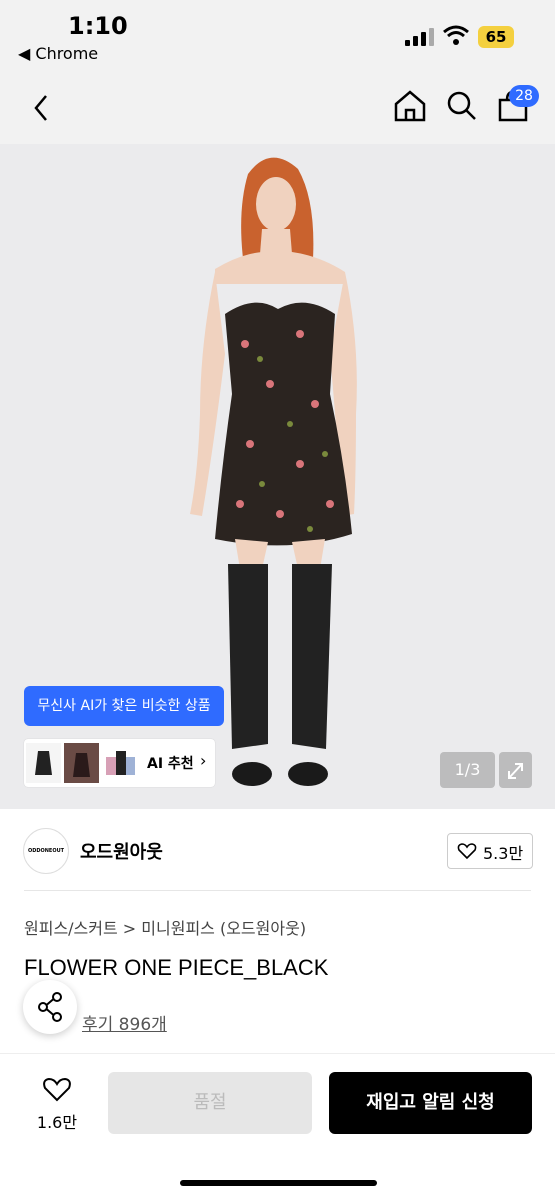 The height and width of the screenshot is (1201, 555). Describe the element at coordinates (170, 764) in the screenshot. I see `ai-recommend-label: AI 추천` at that location.